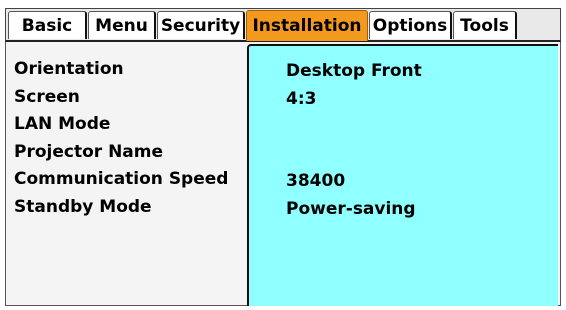  I want to click on screen-label: Screen, so click(121, 98).